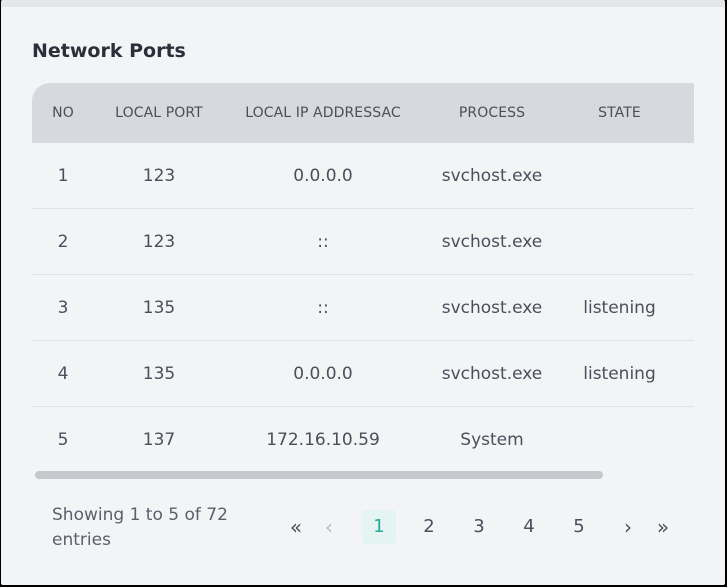  Describe the element at coordinates (492, 439) in the screenshot. I see `cell-process: System` at that location.